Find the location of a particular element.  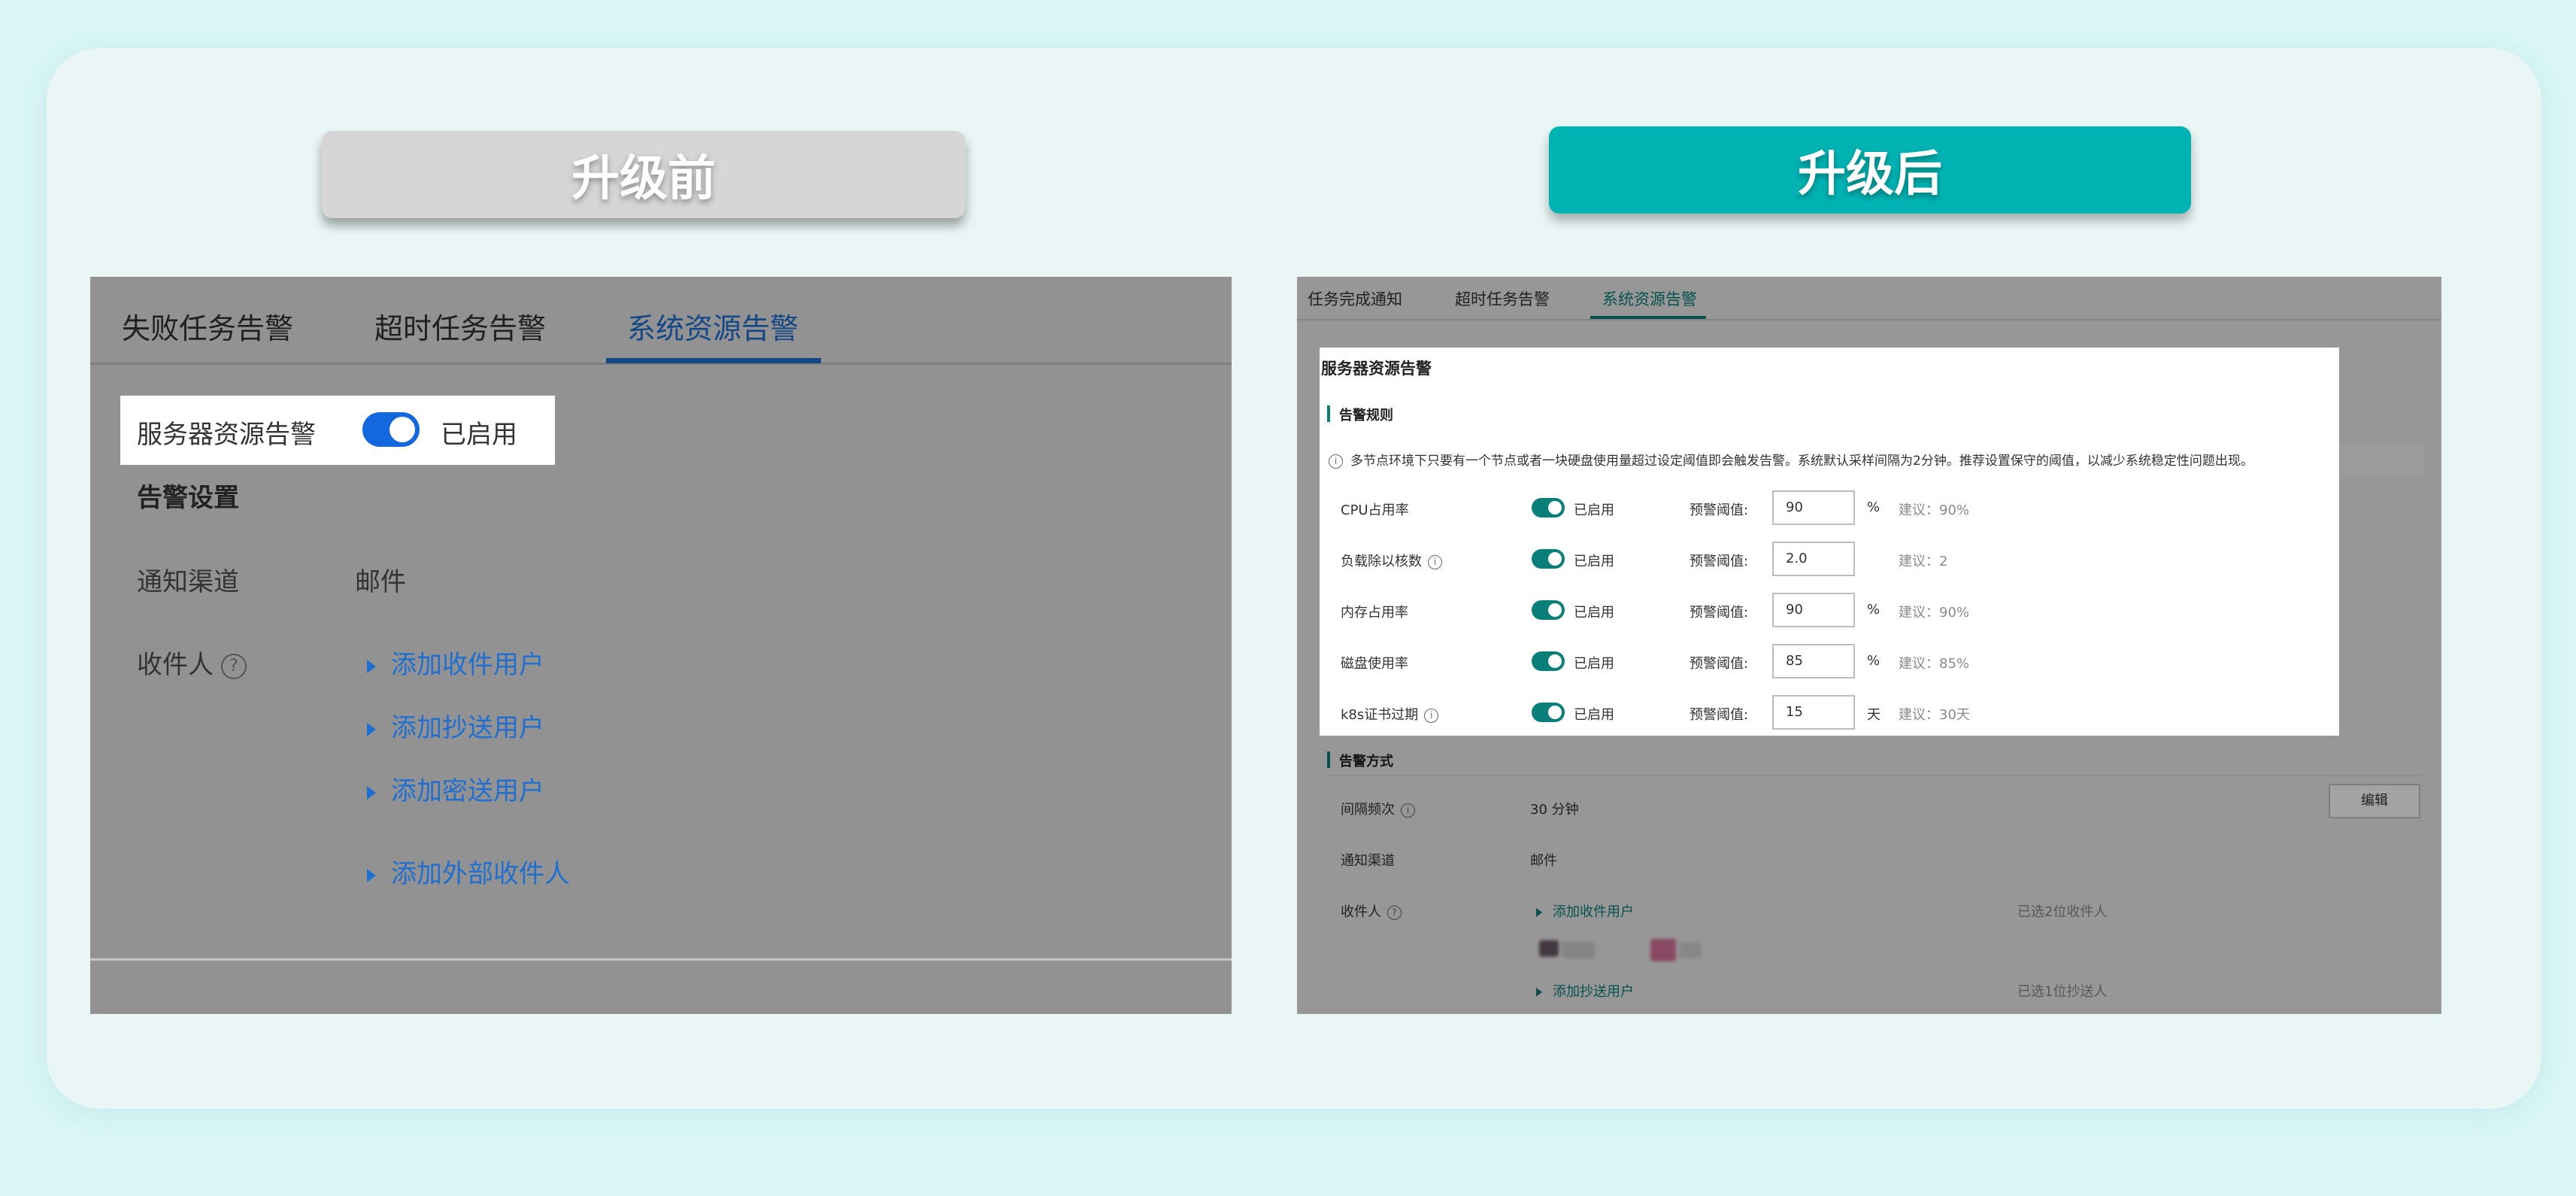

add-bcc-link: 添加密送用户 is located at coordinates (455, 788).